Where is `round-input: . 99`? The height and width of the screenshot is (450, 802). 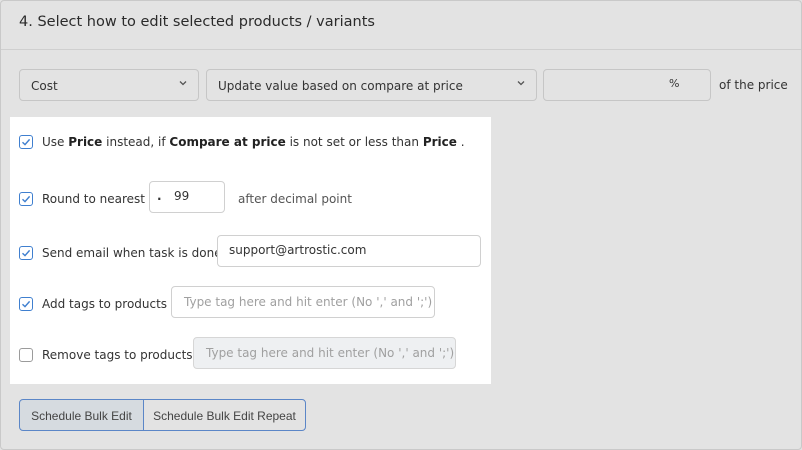
round-input: . 99 is located at coordinates (187, 197).